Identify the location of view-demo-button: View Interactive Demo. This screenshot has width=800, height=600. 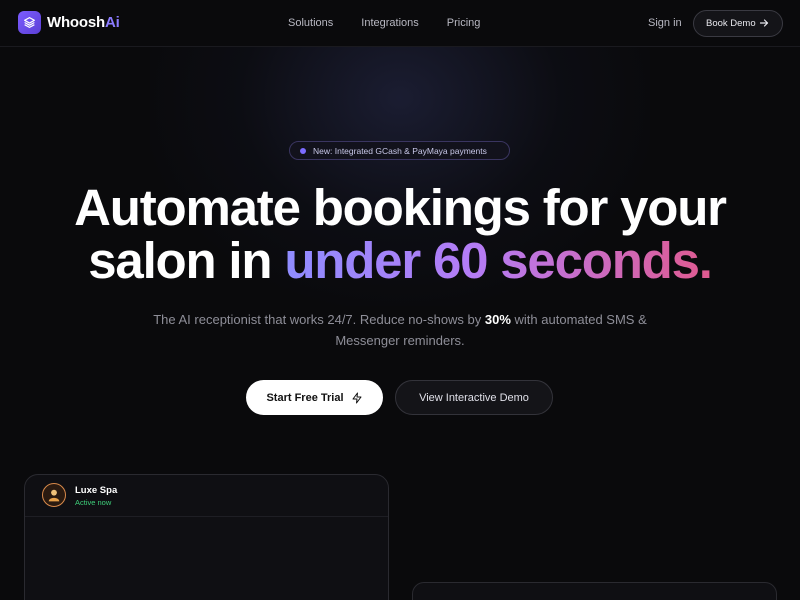
(474, 397).